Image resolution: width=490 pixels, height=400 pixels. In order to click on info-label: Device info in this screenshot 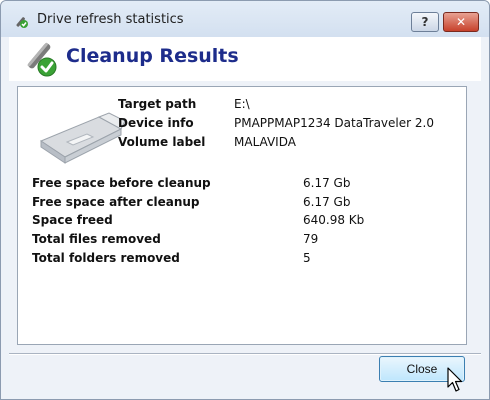, I will do `click(156, 123)`.